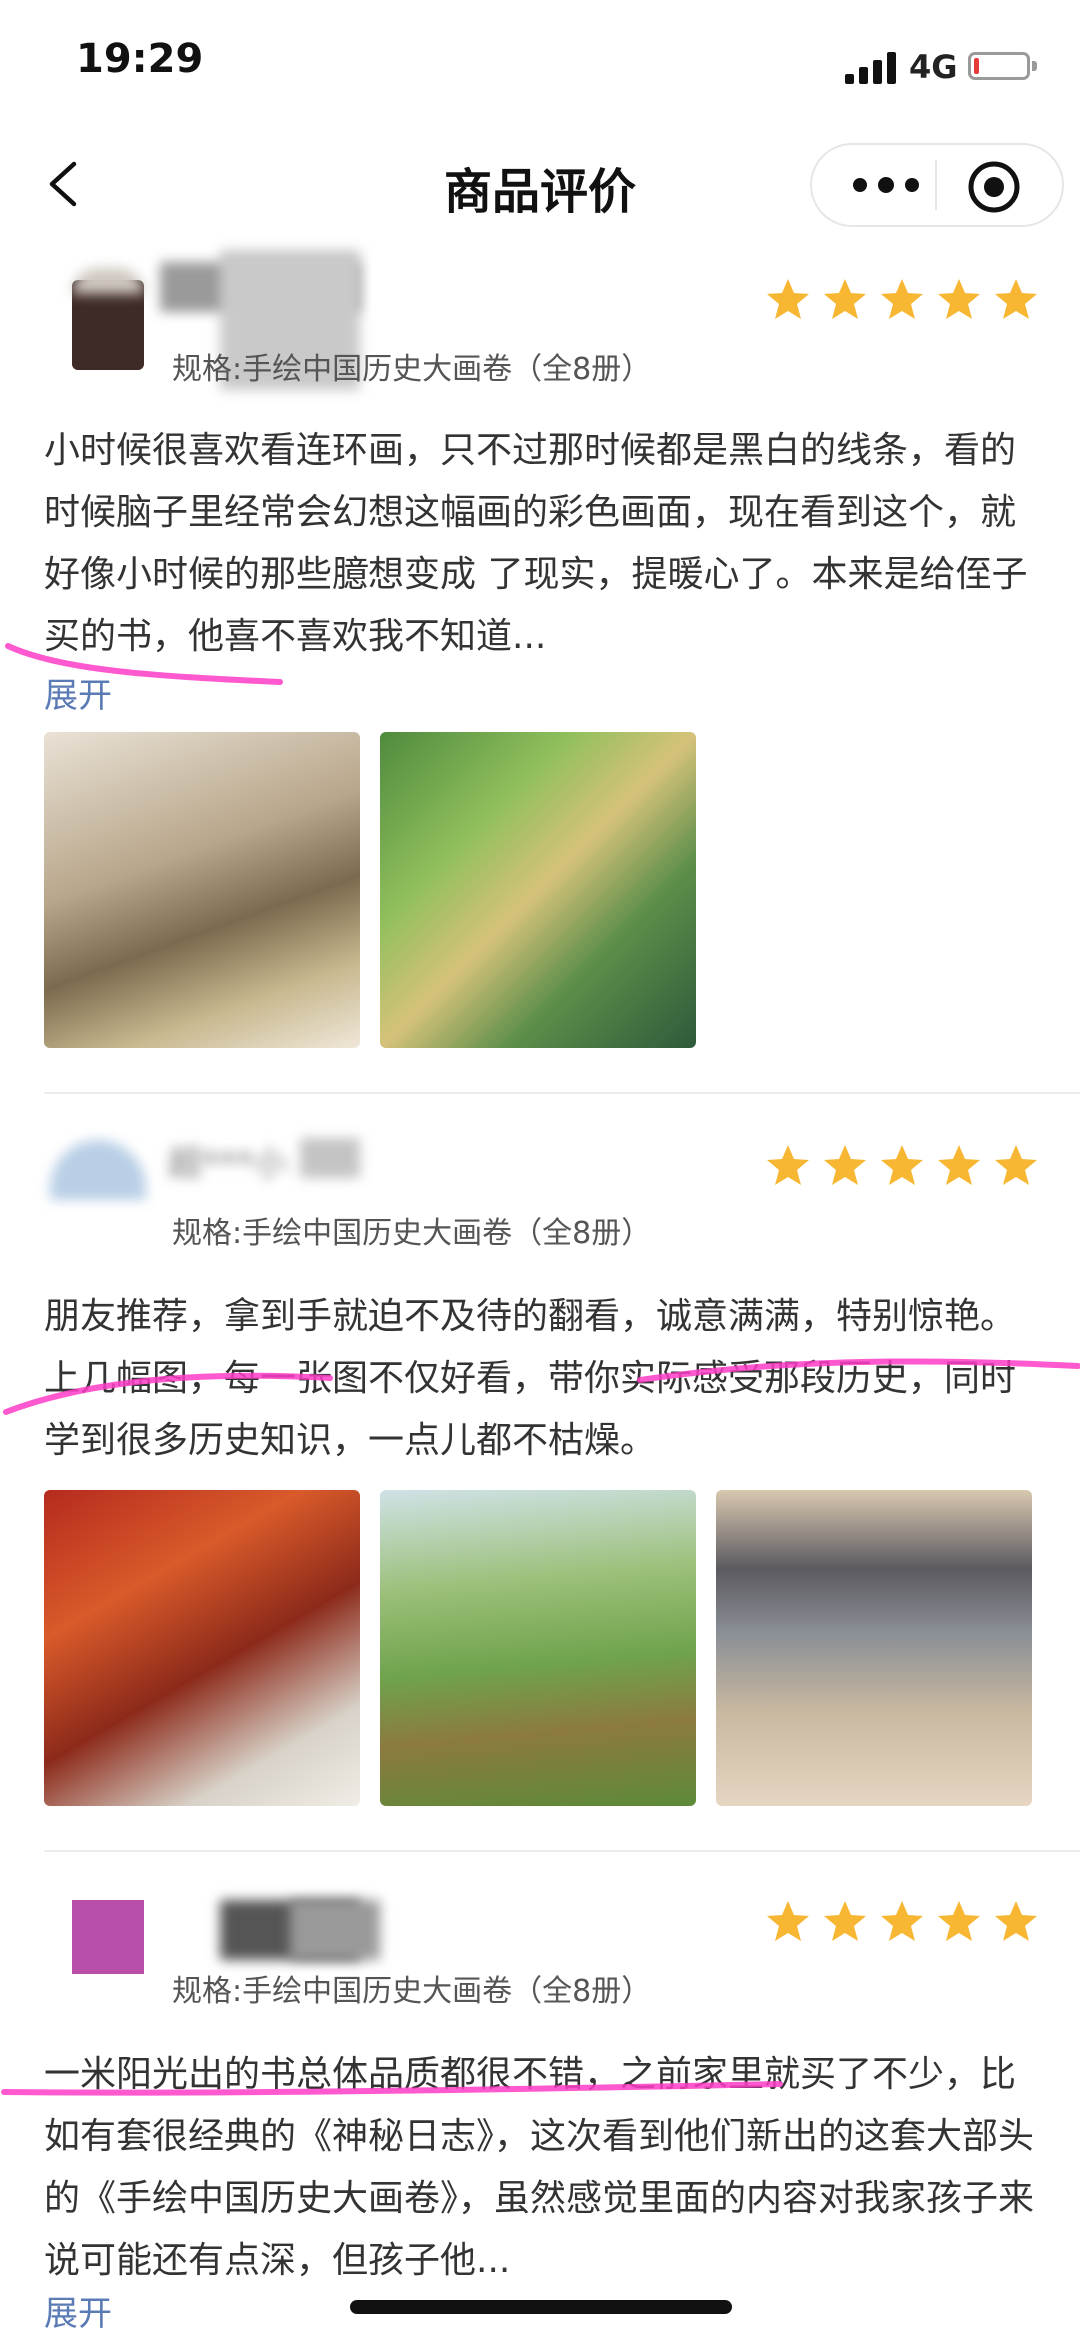  What do you see at coordinates (886, 185) in the screenshot?
I see `more-dots-icon` at bounding box center [886, 185].